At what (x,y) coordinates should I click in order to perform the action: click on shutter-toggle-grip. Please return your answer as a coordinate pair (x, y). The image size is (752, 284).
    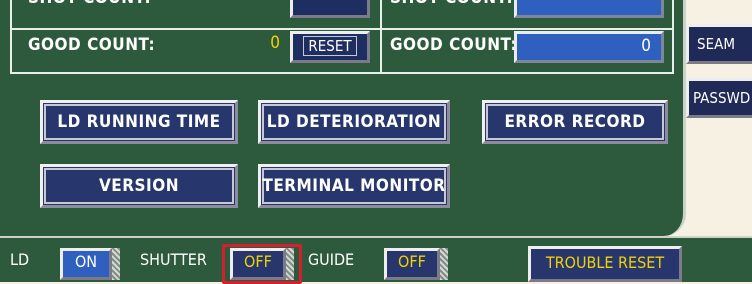
    Looking at the image, I should click on (290, 264).